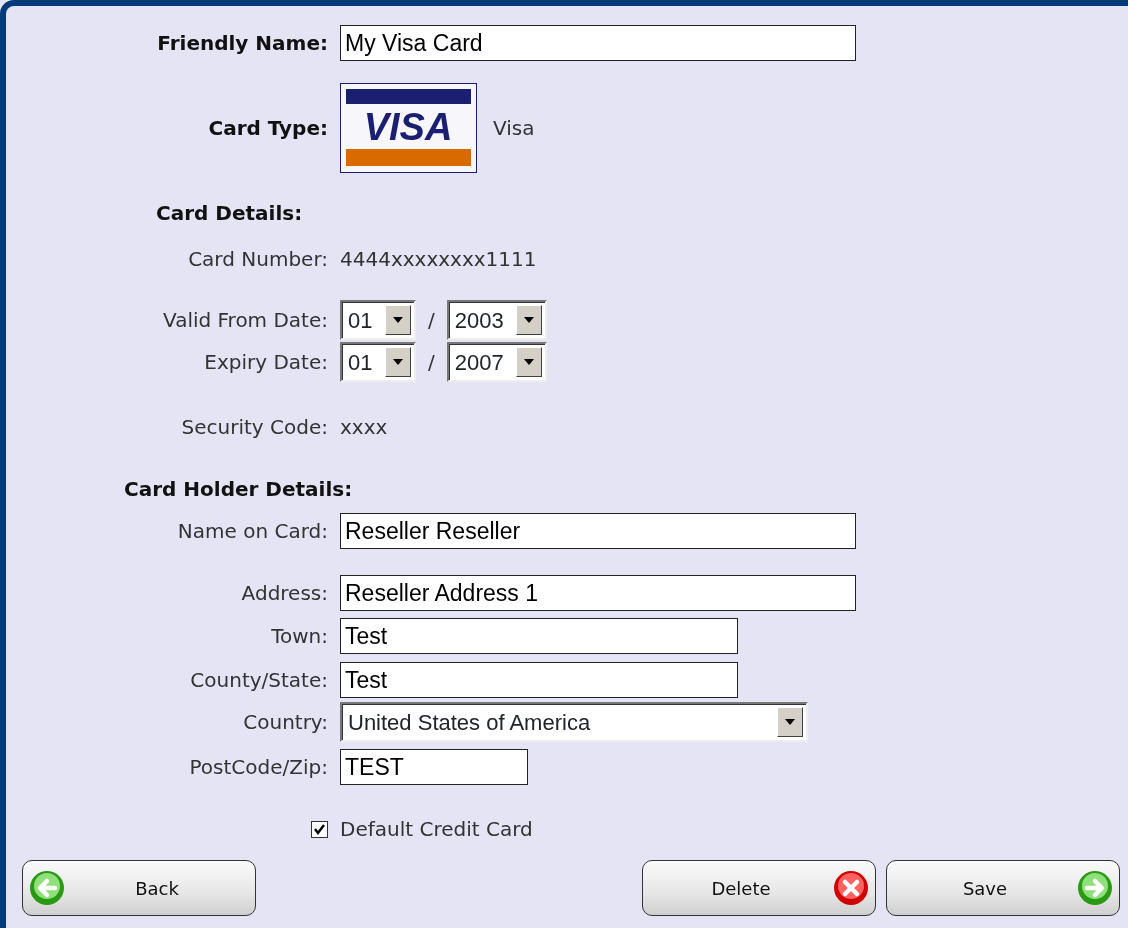 This screenshot has height=928, width=1128. What do you see at coordinates (242, 43) in the screenshot?
I see `field-label: Friendly Name:` at bounding box center [242, 43].